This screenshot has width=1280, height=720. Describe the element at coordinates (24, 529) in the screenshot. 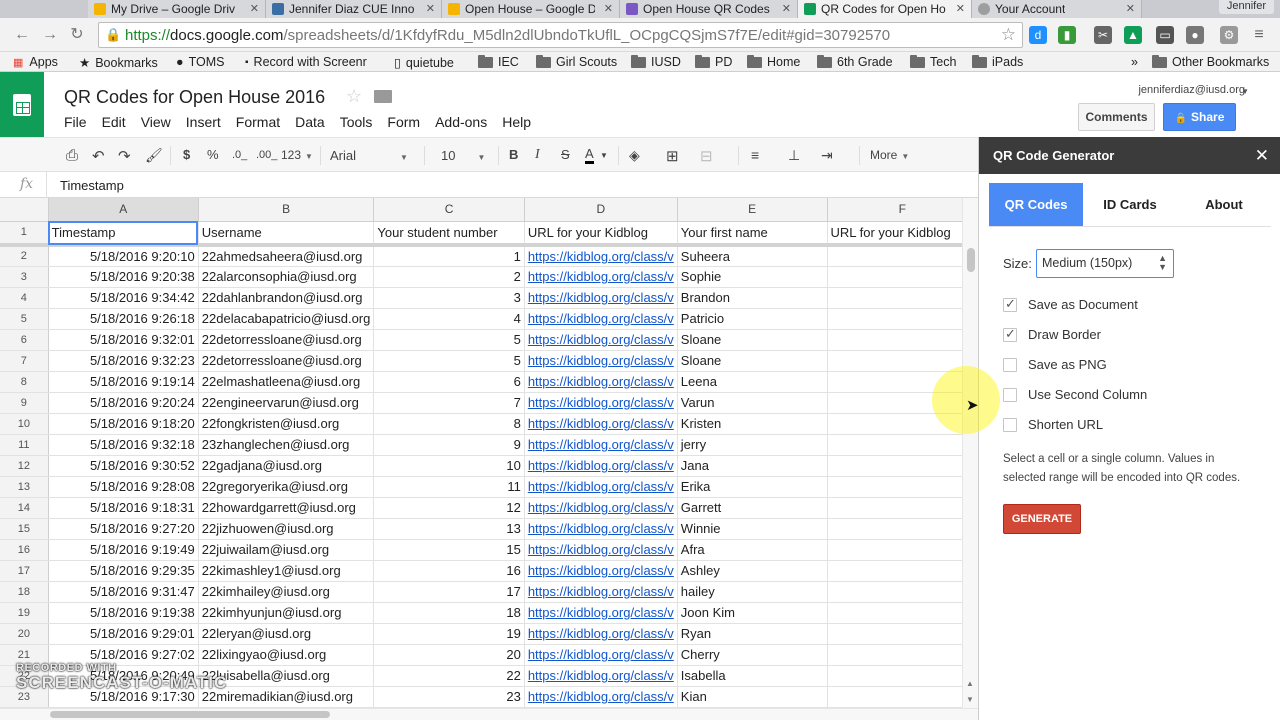

I see `row-header: 15` at that location.